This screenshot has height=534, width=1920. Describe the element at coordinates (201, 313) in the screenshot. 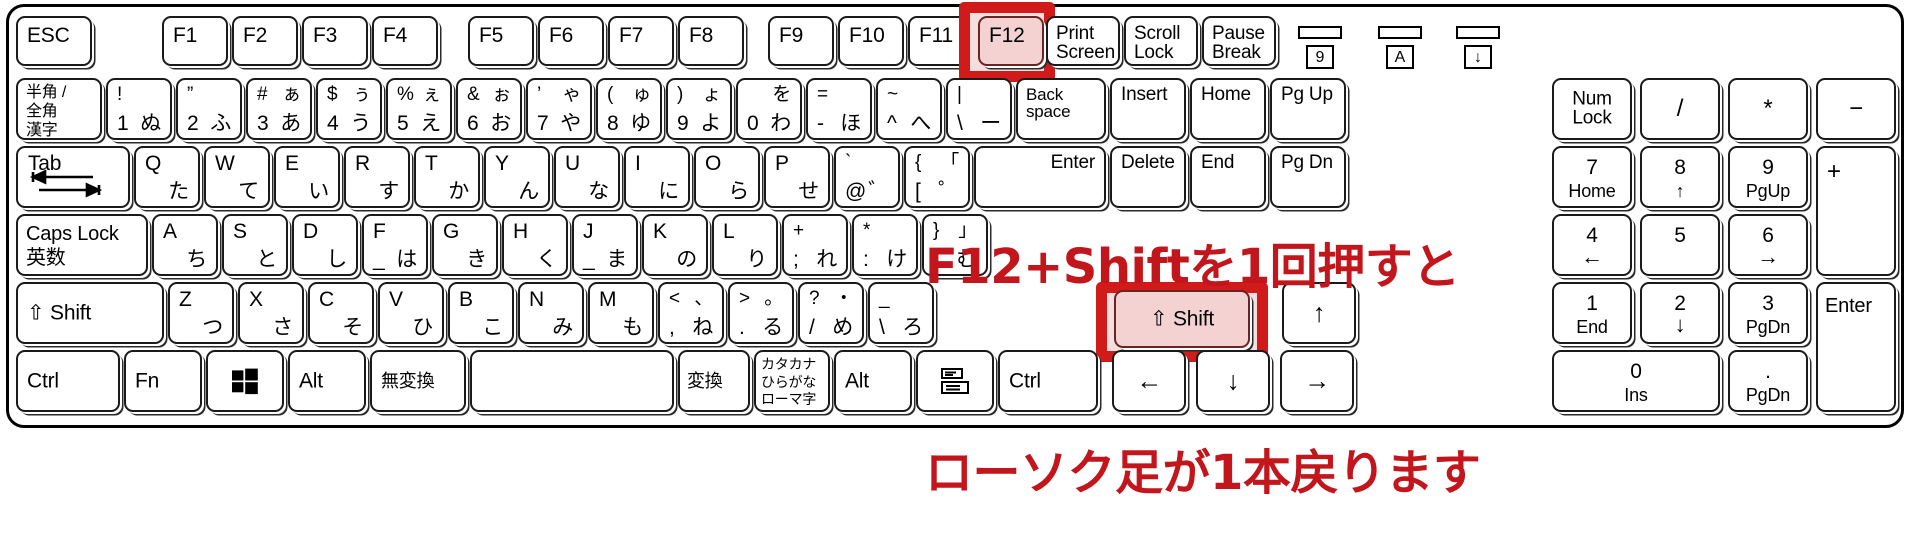

I see `key-z: Zつ` at that location.